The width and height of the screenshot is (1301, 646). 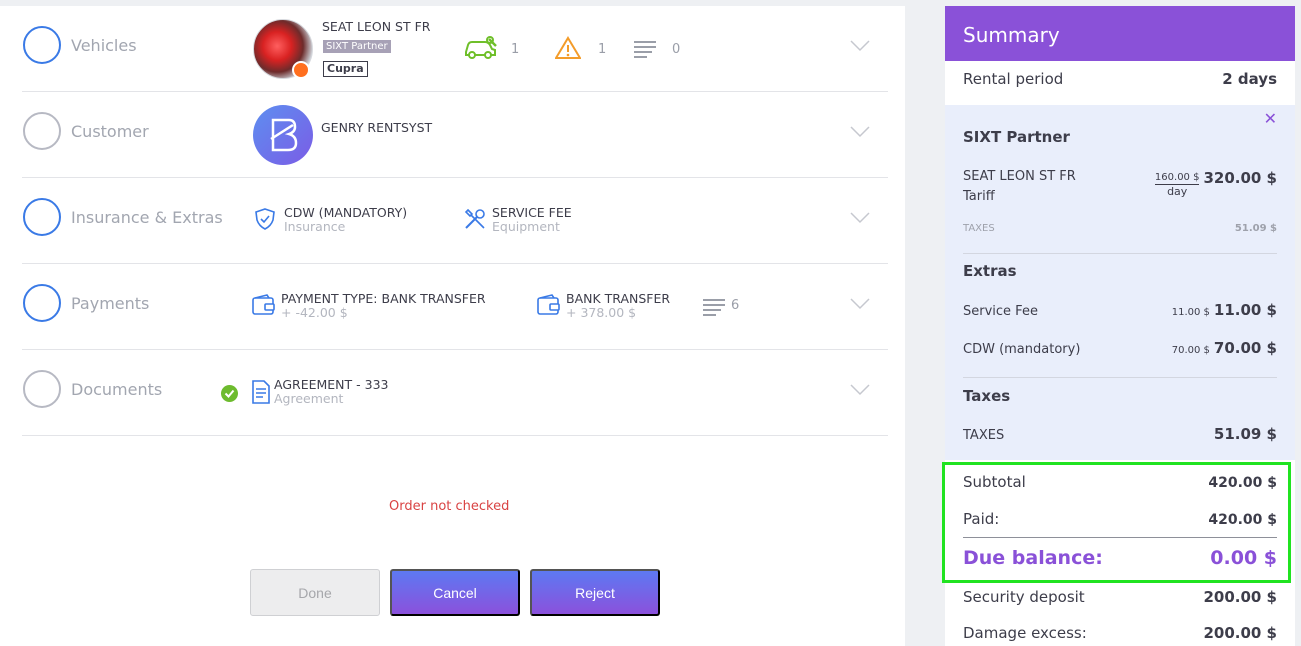 What do you see at coordinates (42, 303) in the screenshot?
I see `step-circle-payments` at bounding box center [42, 303].